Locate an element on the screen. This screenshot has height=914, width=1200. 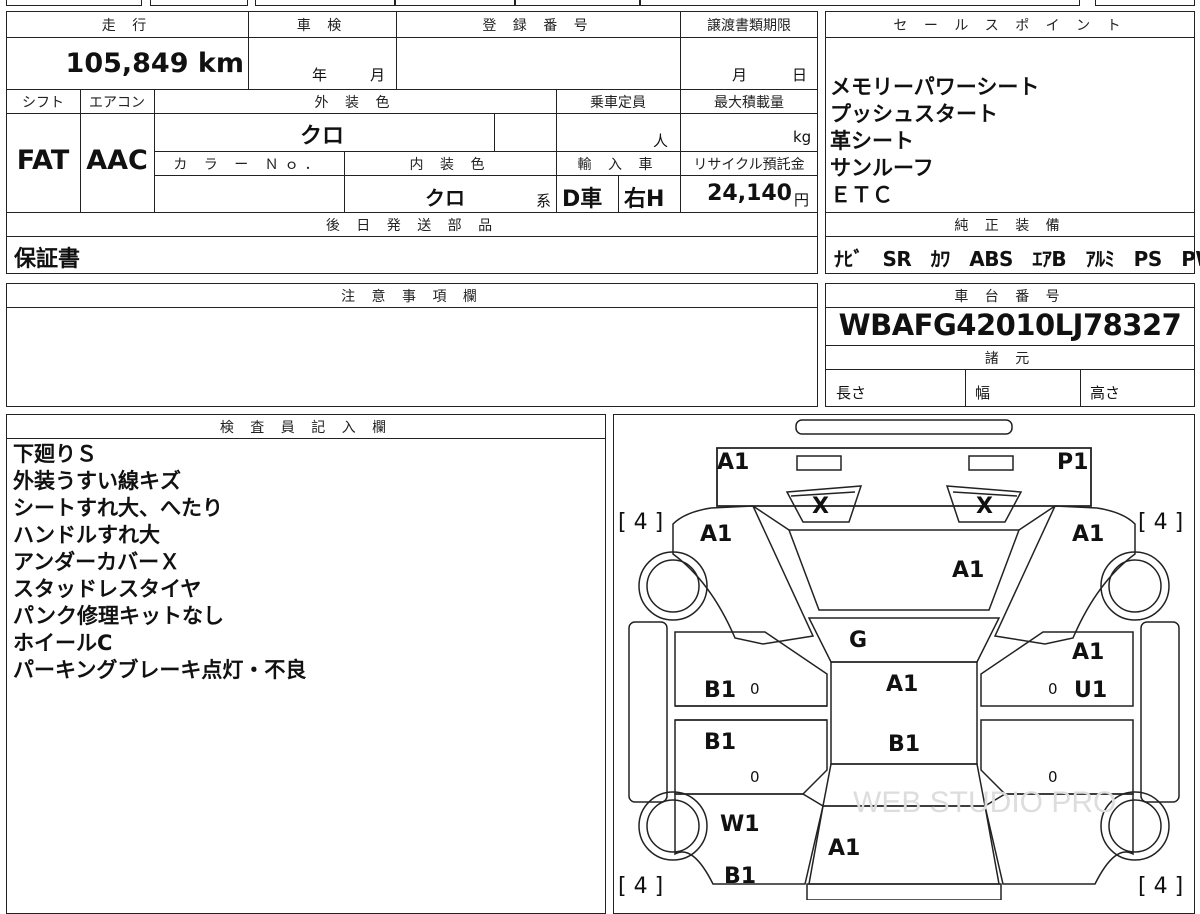
mark-light-right: X is located at coordinates (984, 506).